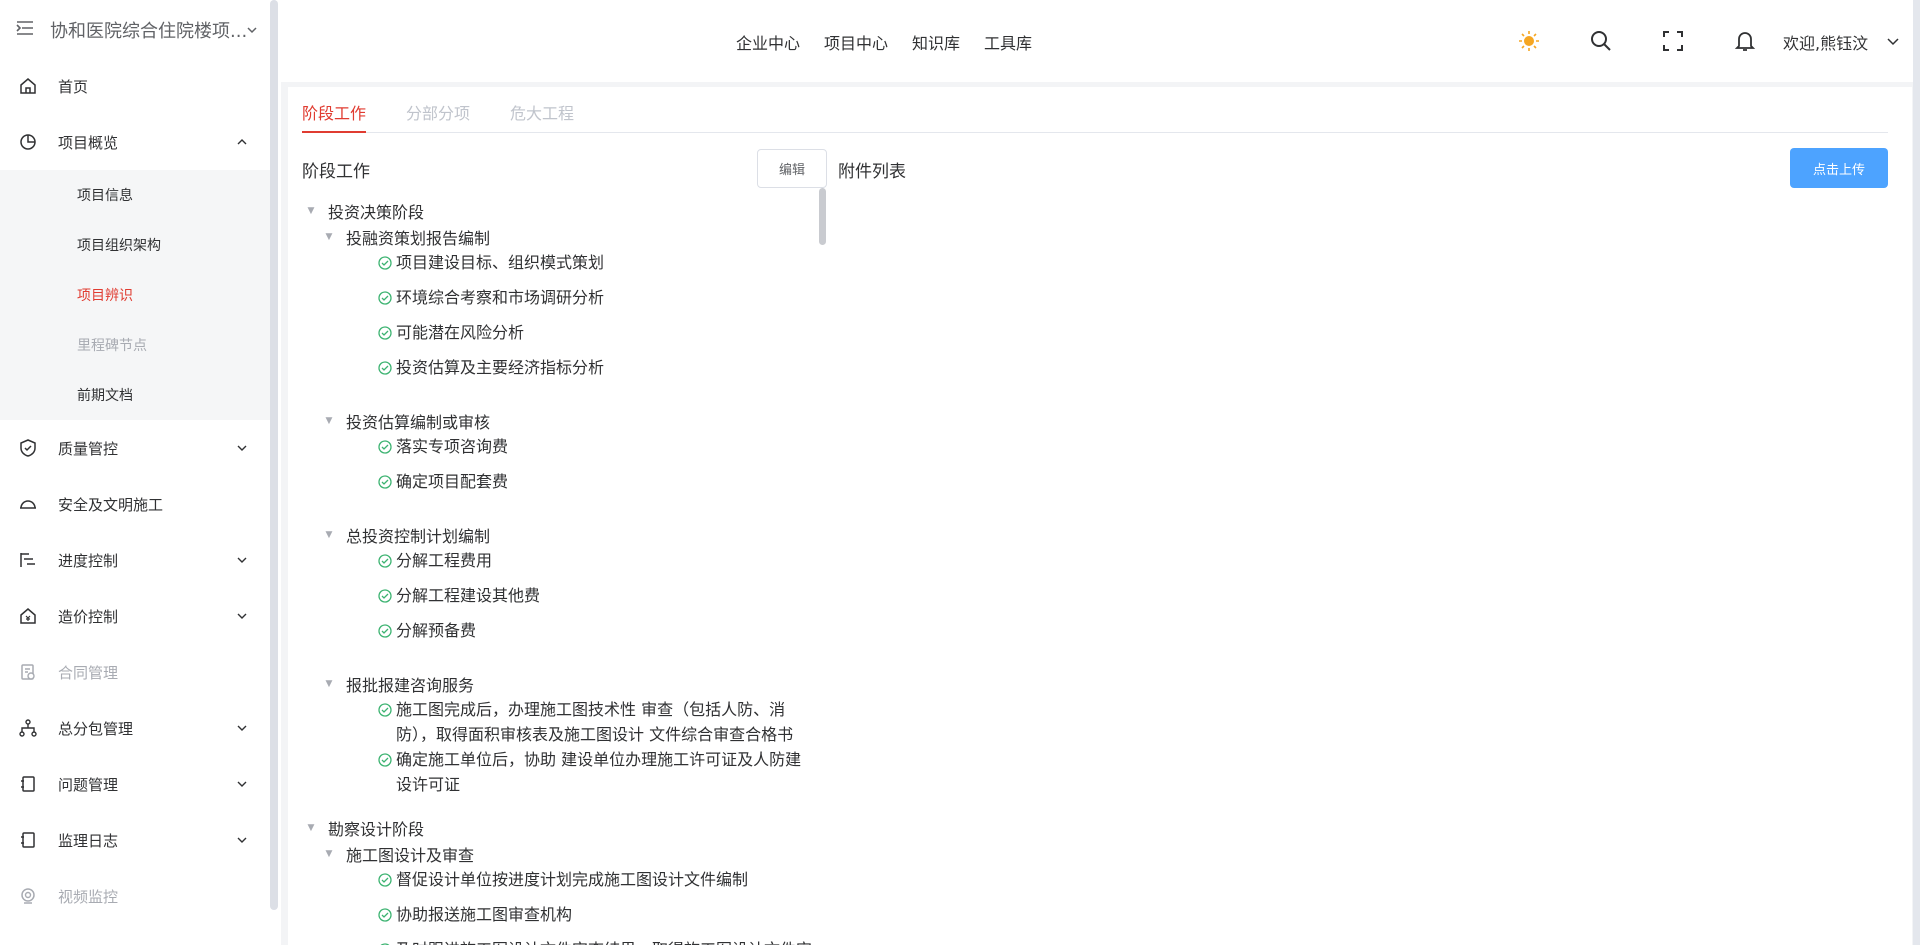  Describe the element at coordinates (567, 684) in the screenshot. I see `tree-node-group: ▼ 报批报建咨询服务` at that location.